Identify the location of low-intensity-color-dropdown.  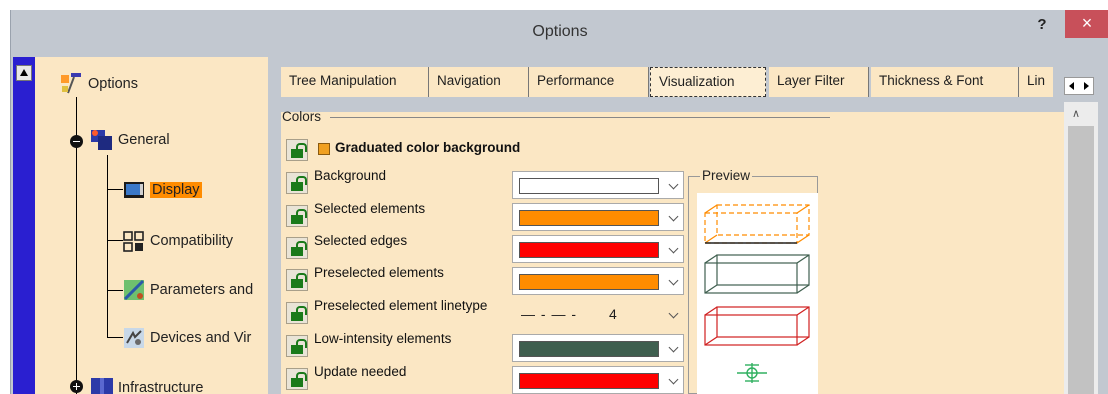
(598, 348).